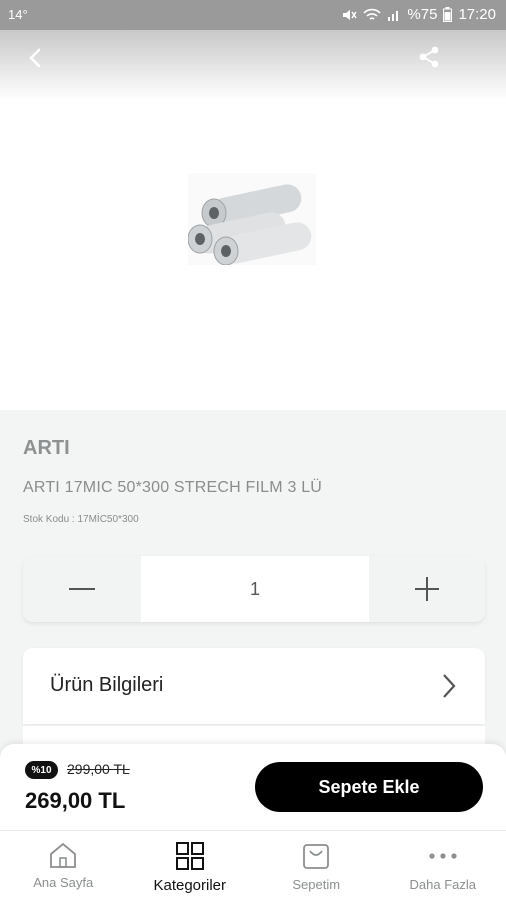 The width and height of the screenshot is (506, 901). What do you see at coordinates (253, 65) in the screenshot?
I see `app-bar` at bounding box center [253, 65].